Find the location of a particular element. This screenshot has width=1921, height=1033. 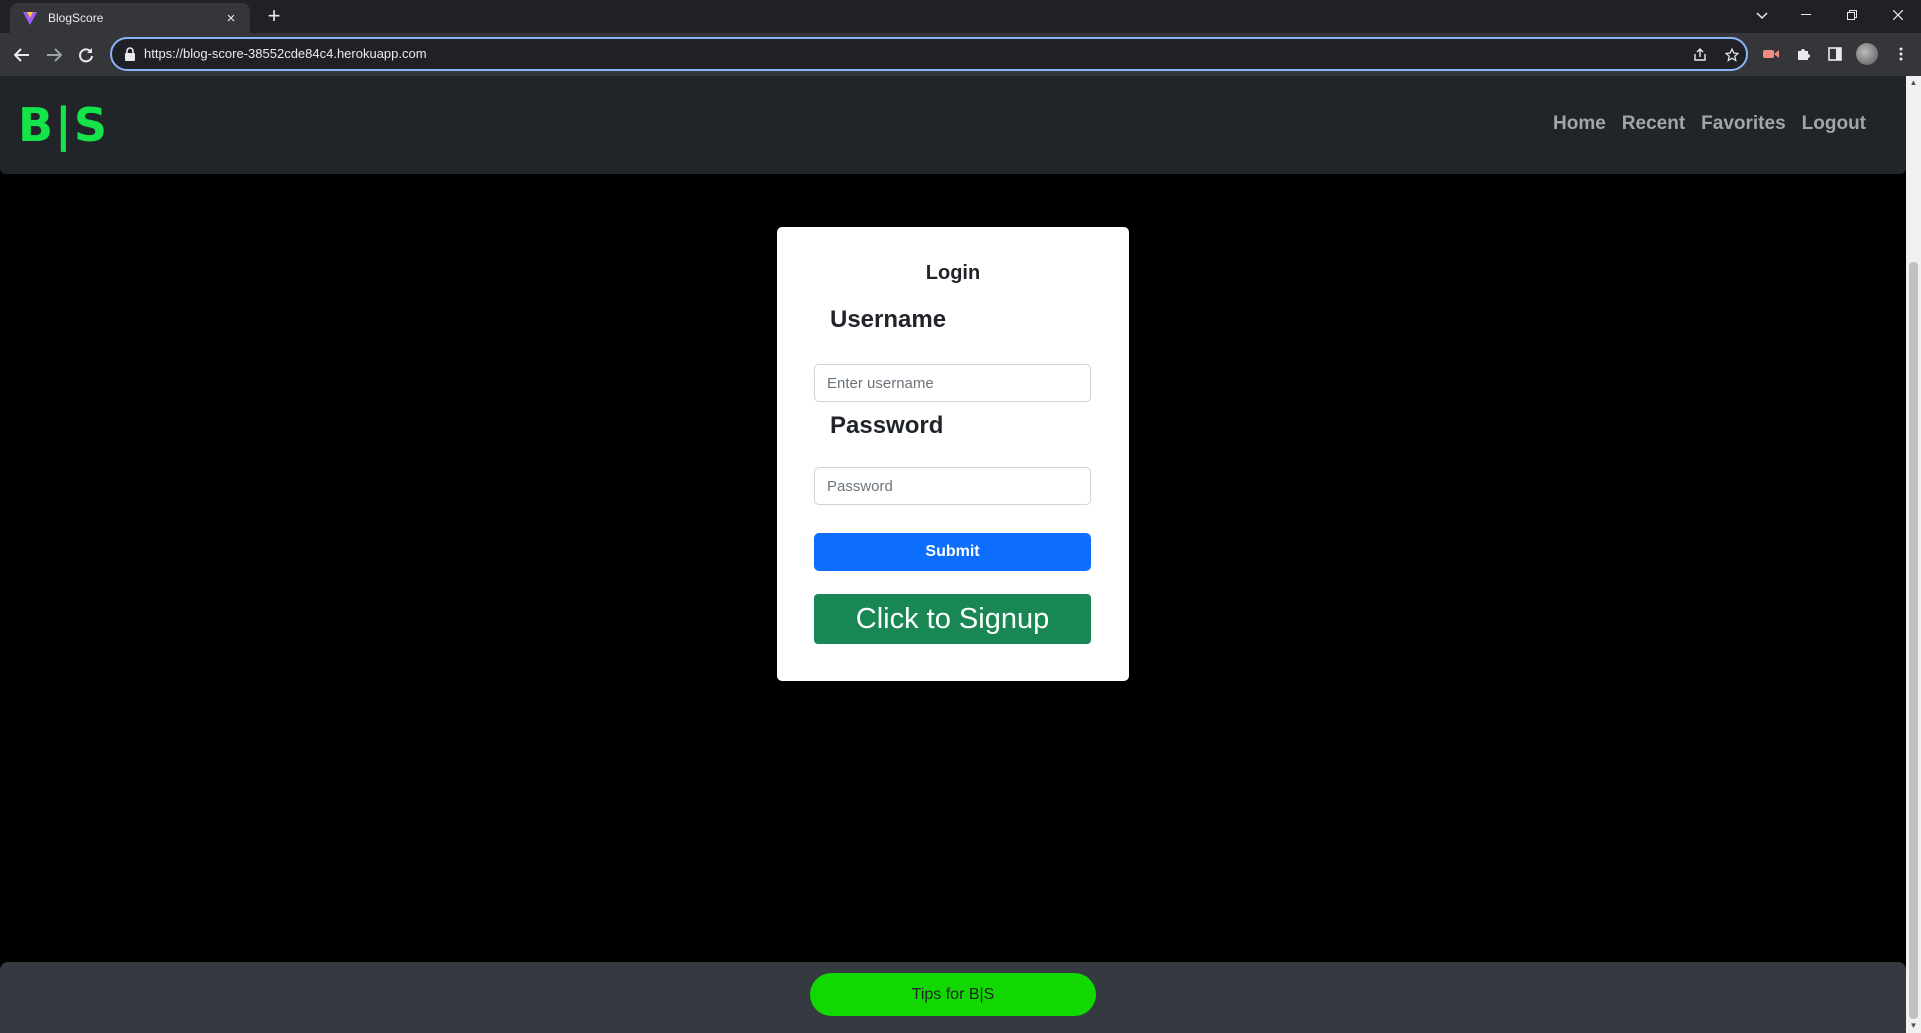

profile-avatar is located at coordinates (1867, 54).